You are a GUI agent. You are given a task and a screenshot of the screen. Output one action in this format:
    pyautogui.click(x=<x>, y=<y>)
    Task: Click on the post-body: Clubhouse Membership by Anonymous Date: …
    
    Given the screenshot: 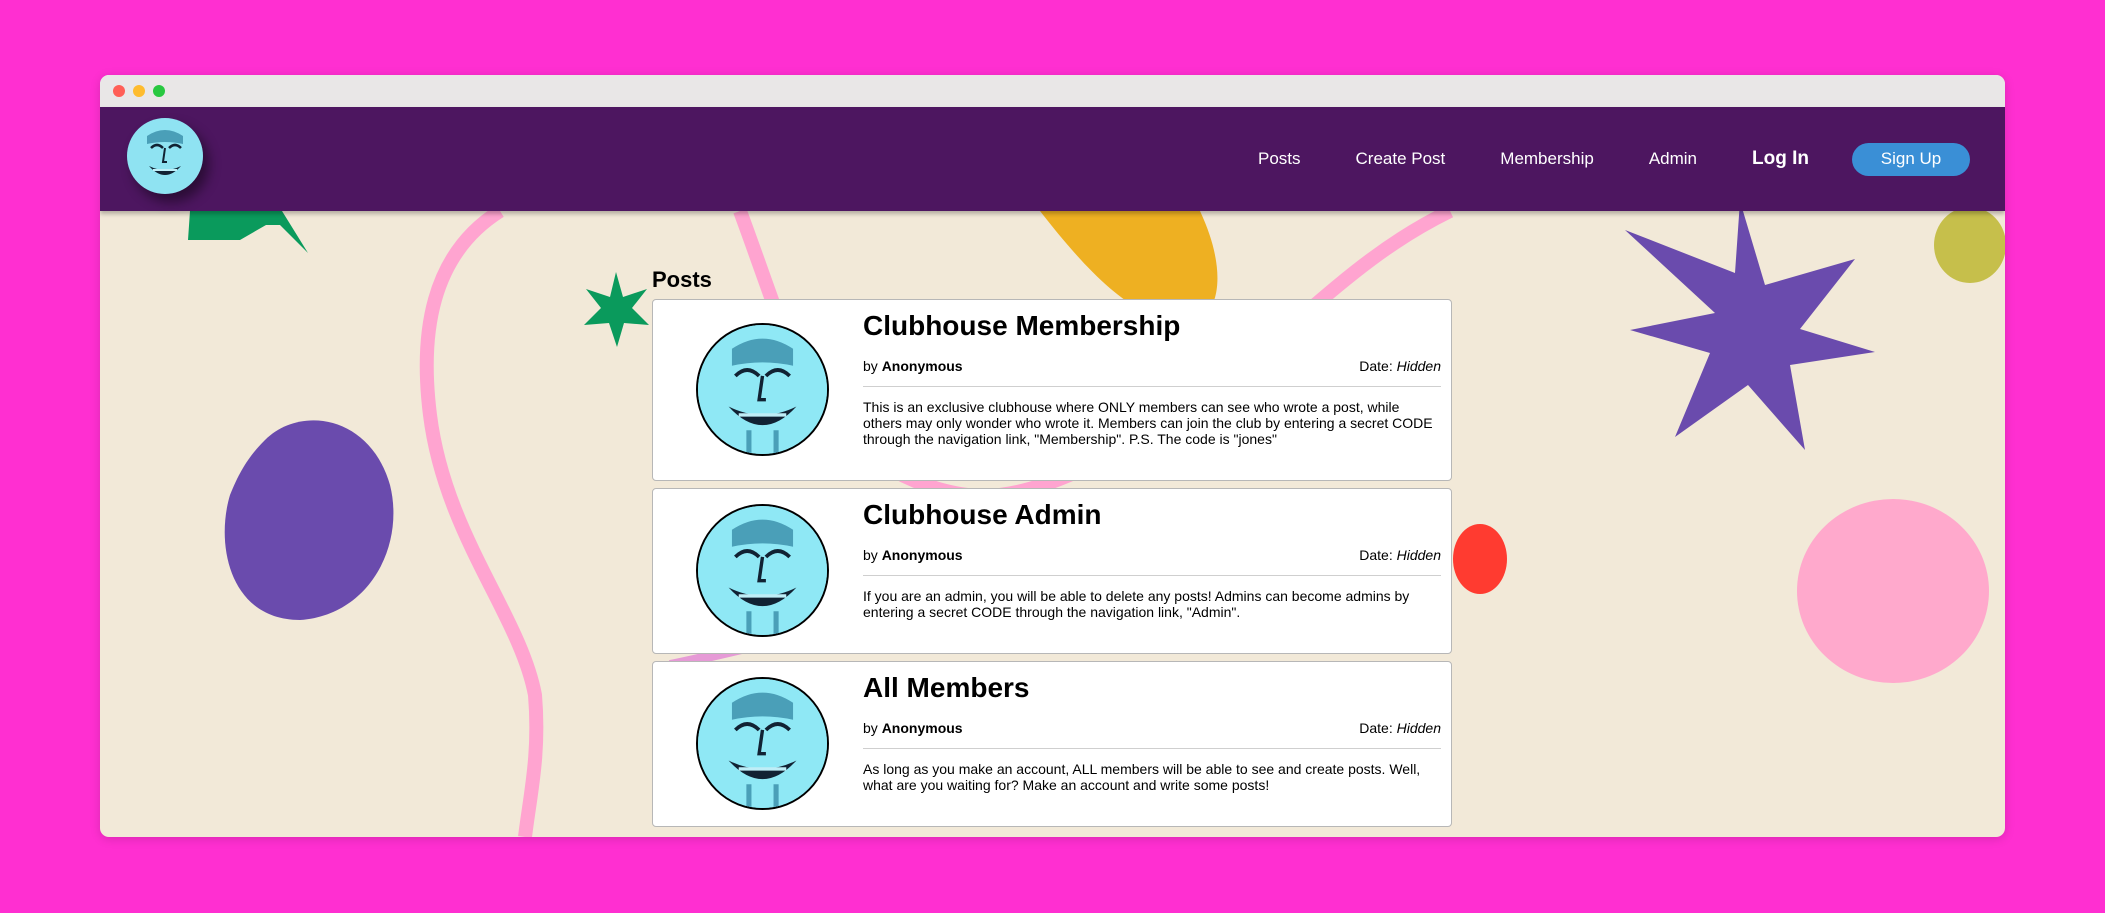 What is the action you would take?
    pyautogui.click(x=1152, y=378)
    